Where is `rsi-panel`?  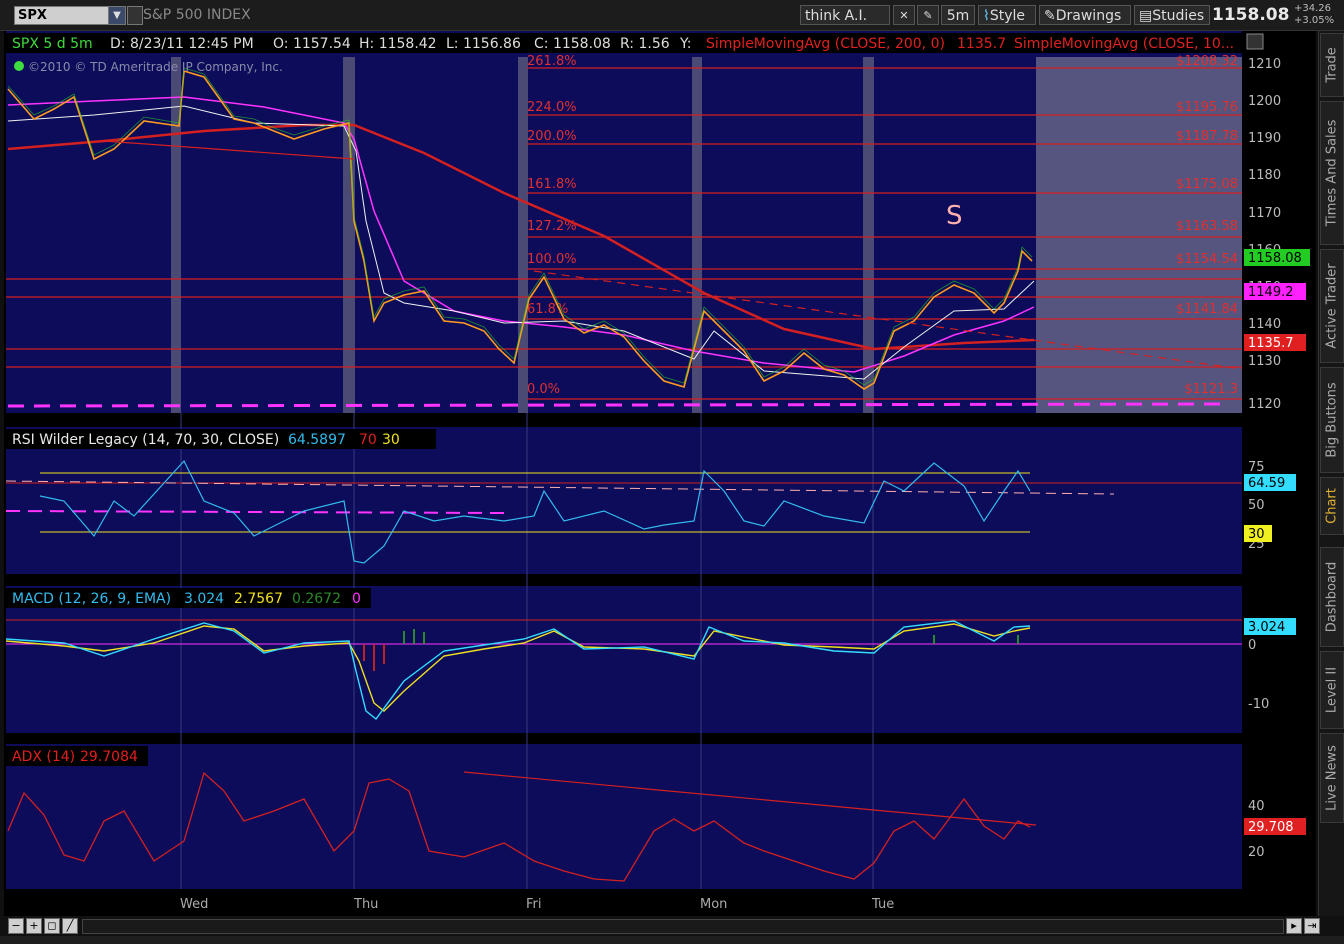
rsi-panel is located at coordinates (624, 500).